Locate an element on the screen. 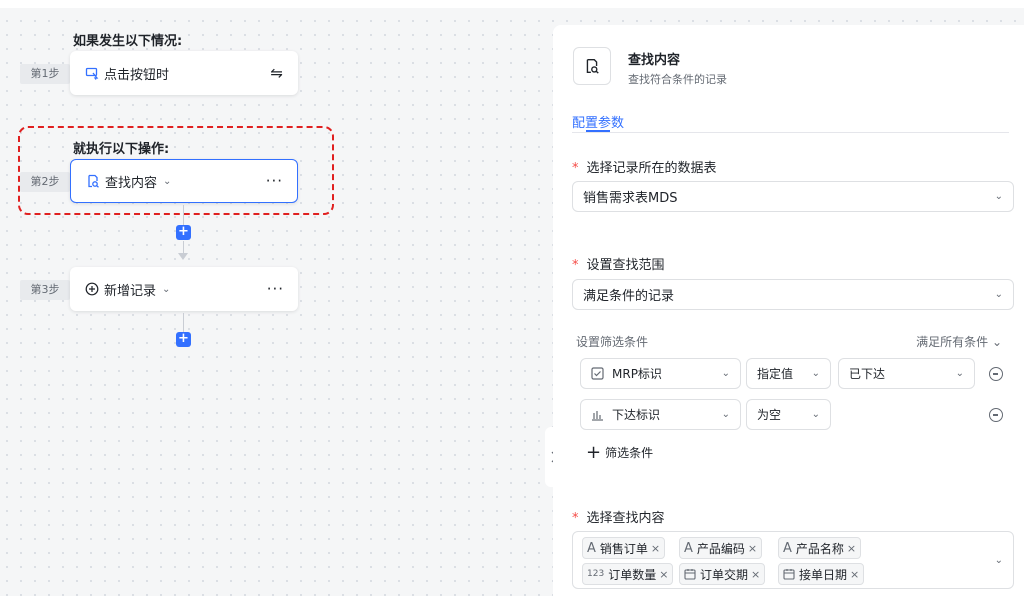 Image resolution: width=1024 pixels, height=596 pixels. step-node-trigger: 点击按钮时 ⇋ is located at coordinates (184, 73).